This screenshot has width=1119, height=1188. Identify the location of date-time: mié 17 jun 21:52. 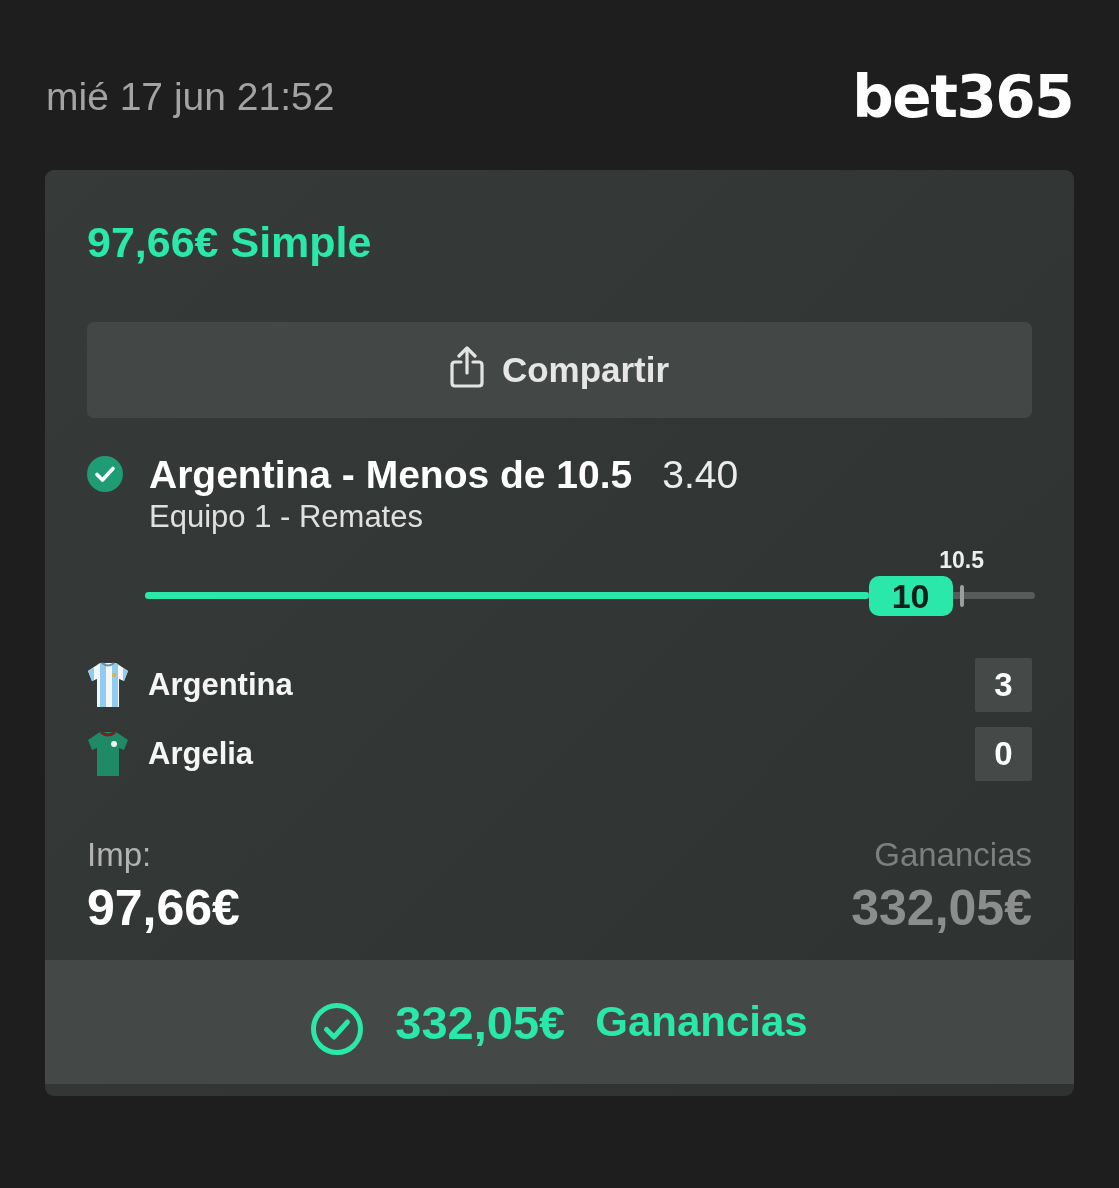
(190, 97).